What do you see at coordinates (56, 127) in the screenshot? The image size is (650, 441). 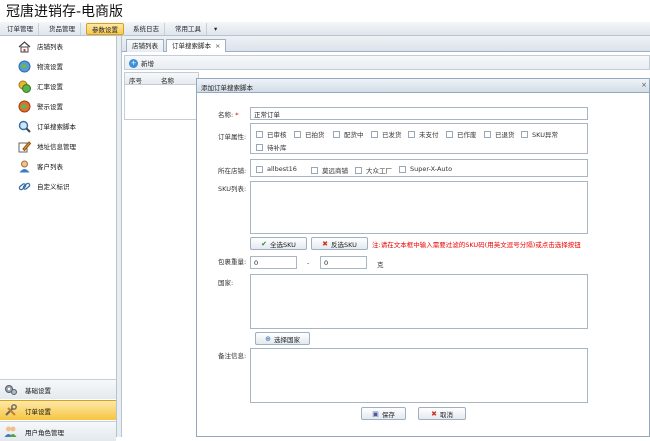 I see `sidebar-item-label: 订单搜索脚本` at bounding box center [56, 127].